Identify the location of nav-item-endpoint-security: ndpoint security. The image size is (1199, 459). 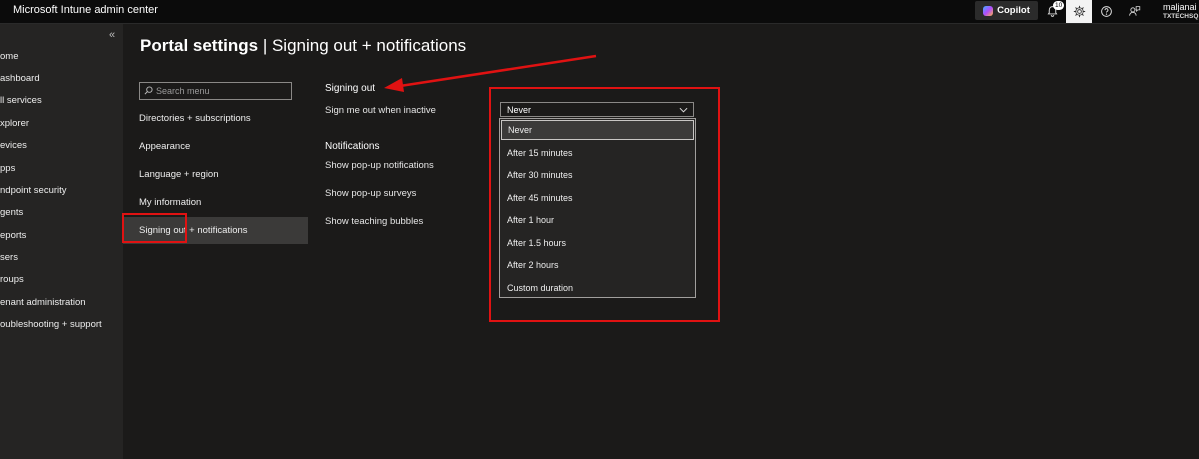
(33, 190).